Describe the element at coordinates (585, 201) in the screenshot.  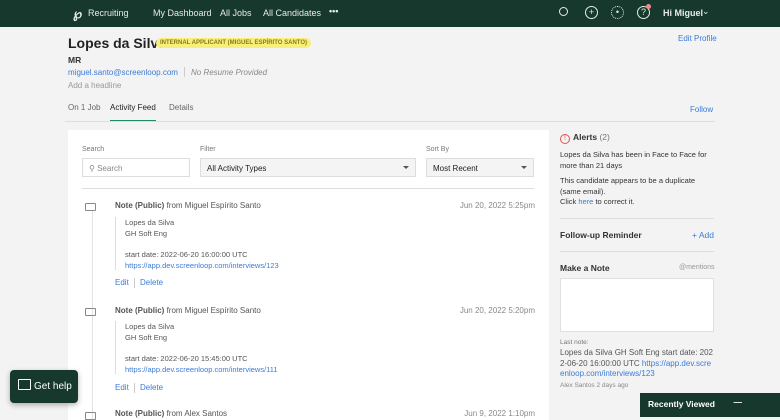
I see `correct-duplicate-link: here` at that location.